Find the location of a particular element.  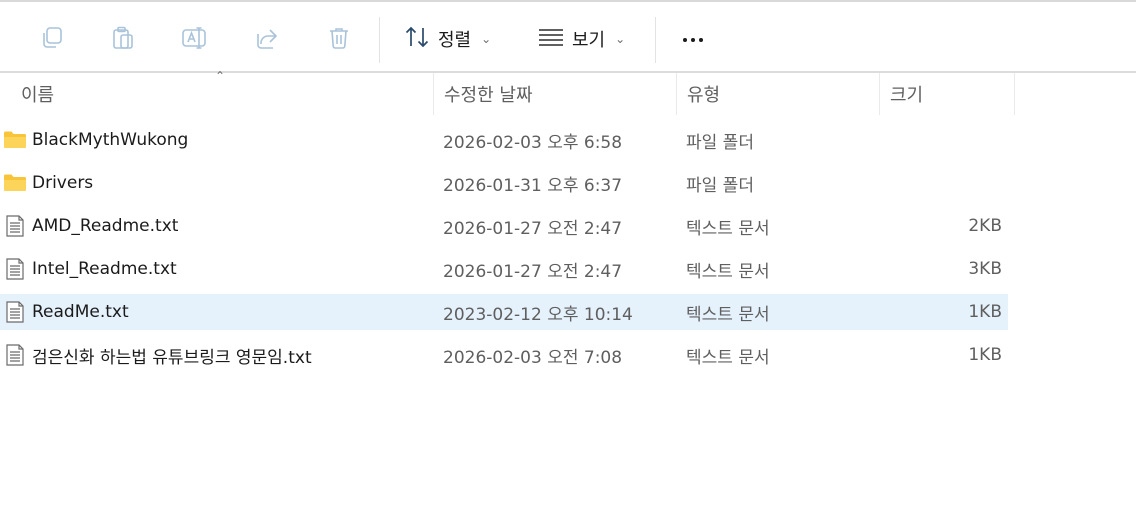

column-header-name-label: 이름 is located at coordinates (38, 95).